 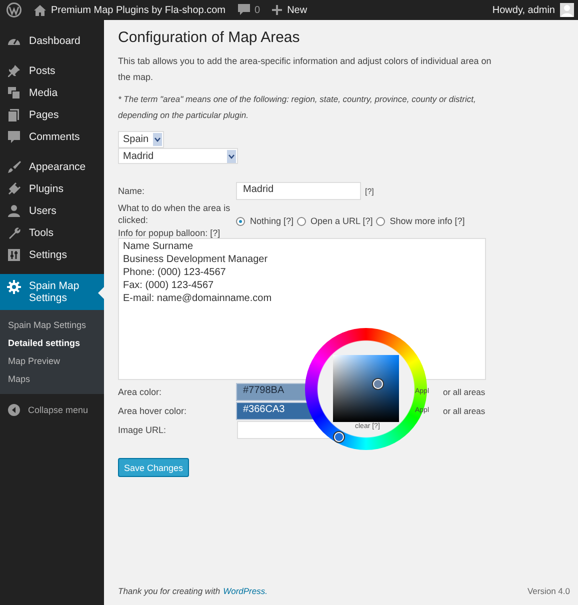 I want to click on field-label: Image URL:, so click(x=143, y=429).